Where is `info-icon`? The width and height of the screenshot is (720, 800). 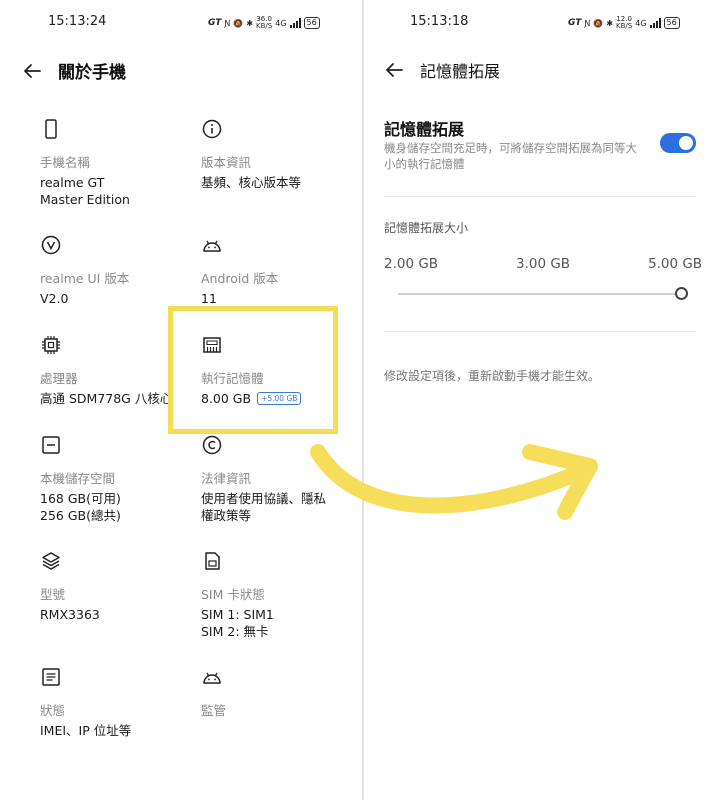 info-icon is located at coordinates (212, 129).